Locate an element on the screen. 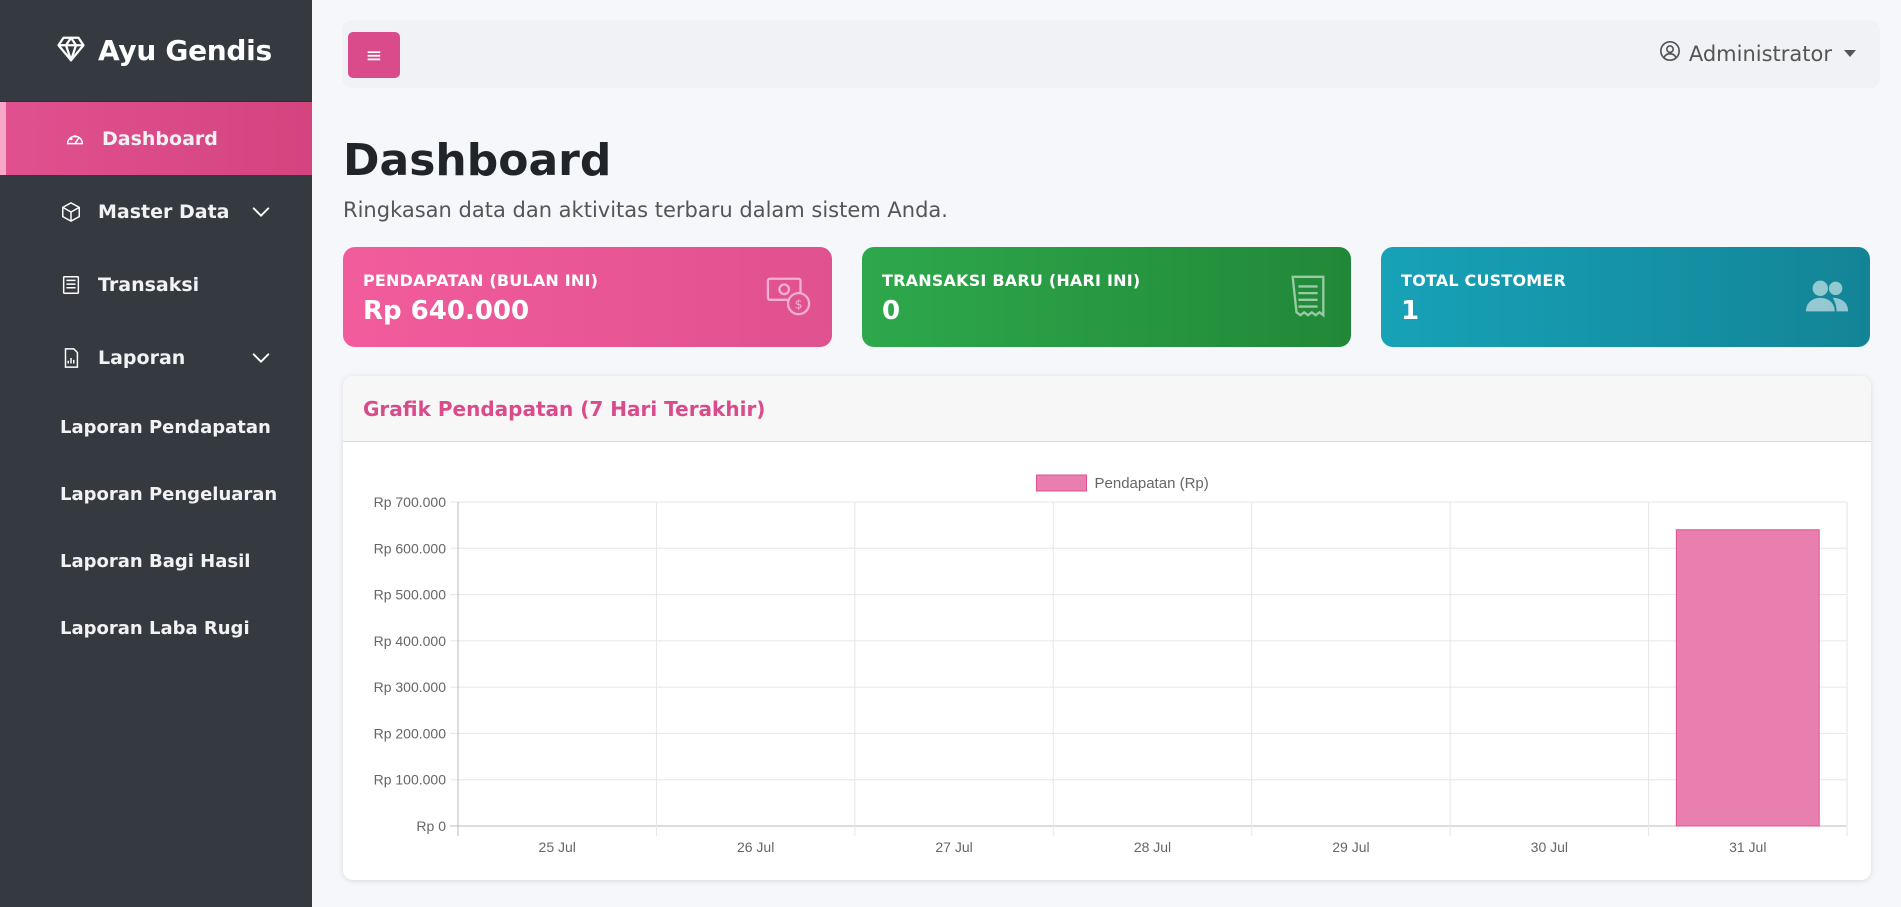 The height and width of the screenshot is (907, 1901). brand: Ayu Gendis is located at coordinates (156, 51).